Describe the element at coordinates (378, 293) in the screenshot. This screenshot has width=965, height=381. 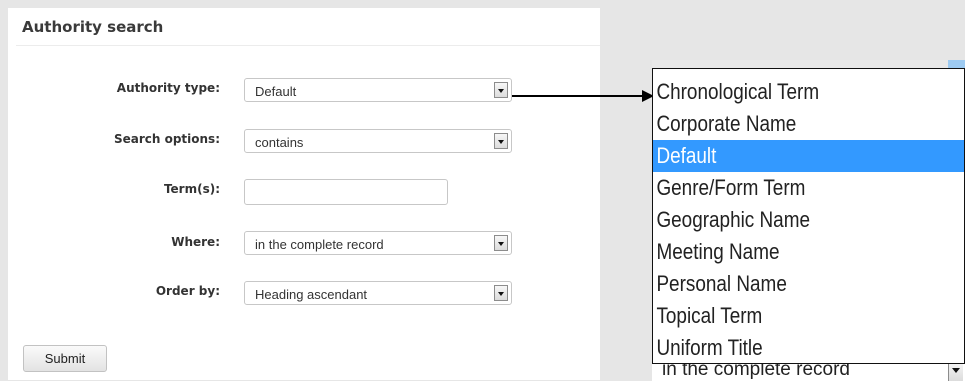
I see `order-by-select: Heading ascendant` at that location.